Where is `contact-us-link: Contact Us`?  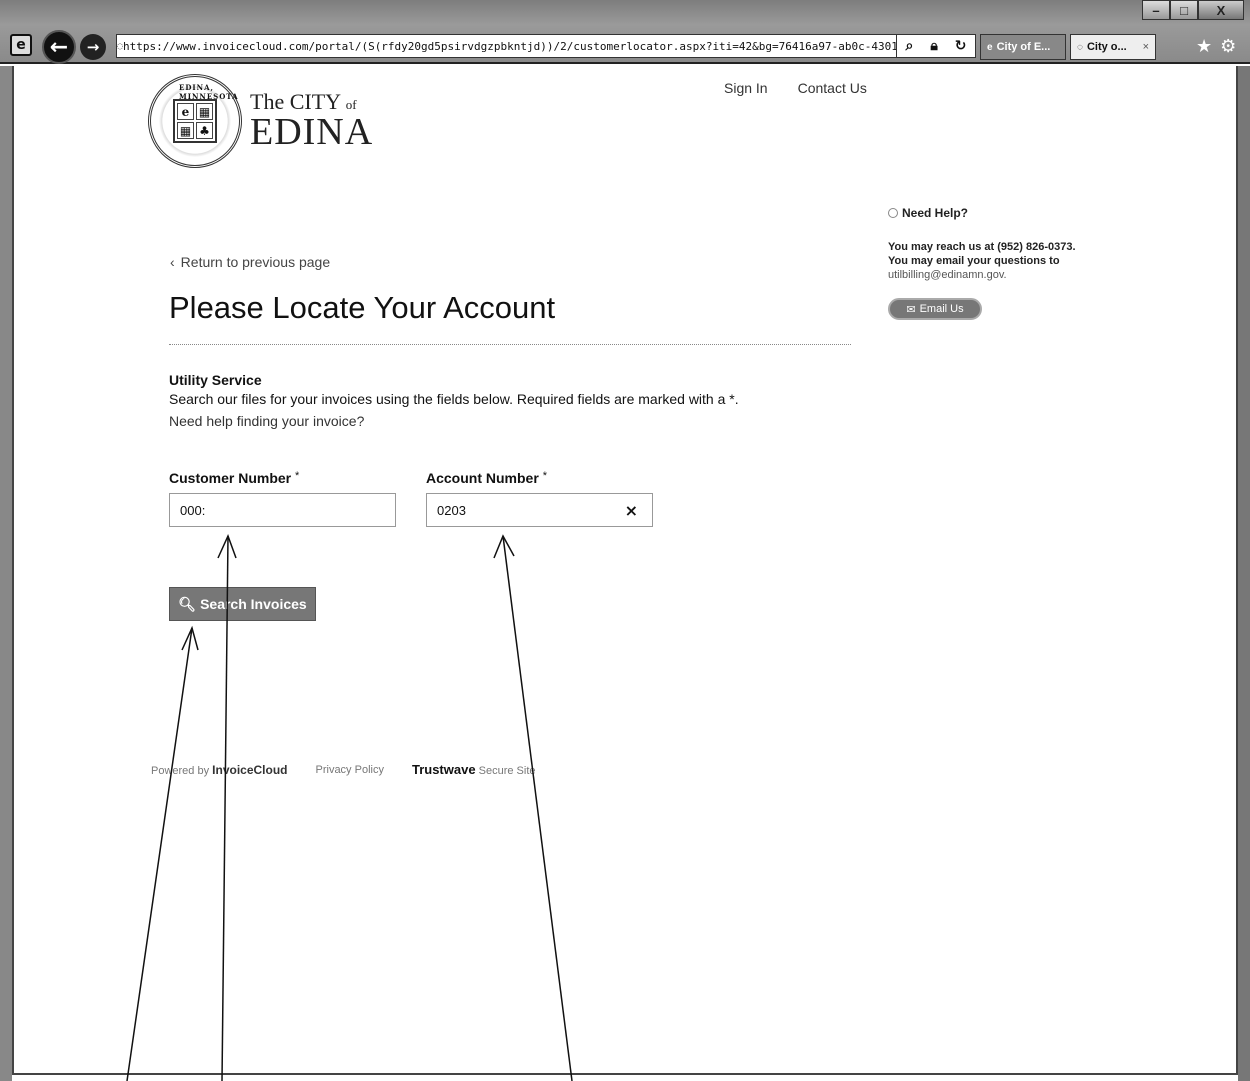
contact-us-link: Contact Us is located at coordinates (832, 88).